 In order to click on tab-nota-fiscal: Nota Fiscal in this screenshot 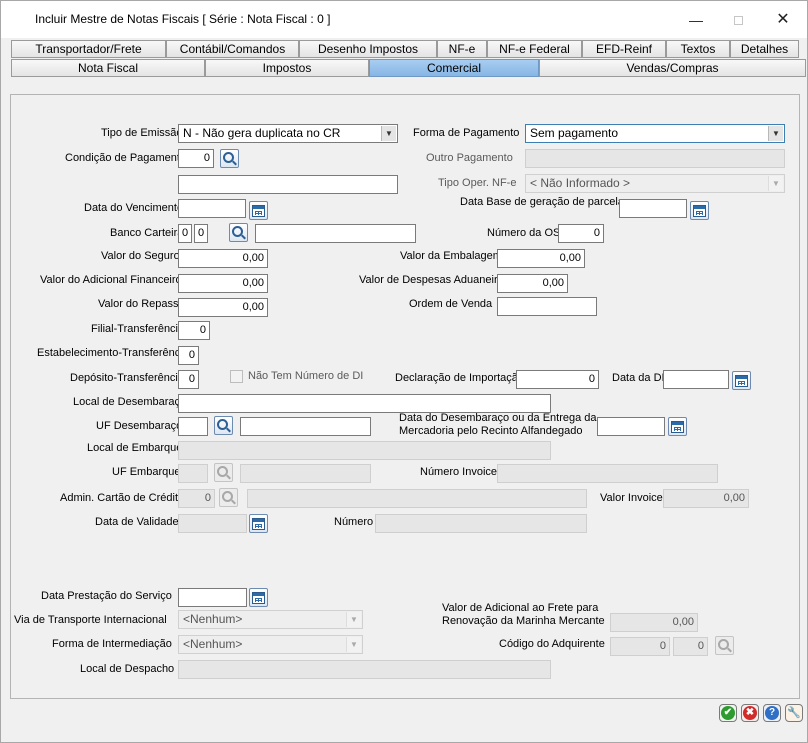, I will do `click(108, 68)`.